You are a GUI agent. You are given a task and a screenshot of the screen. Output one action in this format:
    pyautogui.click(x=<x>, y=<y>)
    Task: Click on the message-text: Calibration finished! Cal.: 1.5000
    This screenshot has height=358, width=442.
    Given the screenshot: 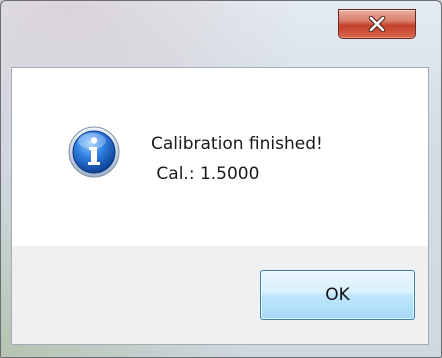 What is the action you would take?
    pyautogui.click(x=237, y=159)
    